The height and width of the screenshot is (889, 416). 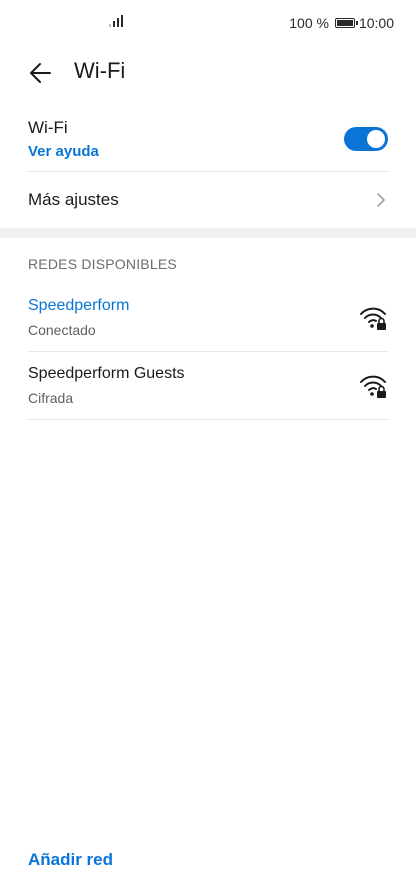 What do you see at coordinates (208, 144) in the screenshot?
I see `wifi-toggle-row: Wi-Fi Ver ayuda` at bounding box center [208, 144].